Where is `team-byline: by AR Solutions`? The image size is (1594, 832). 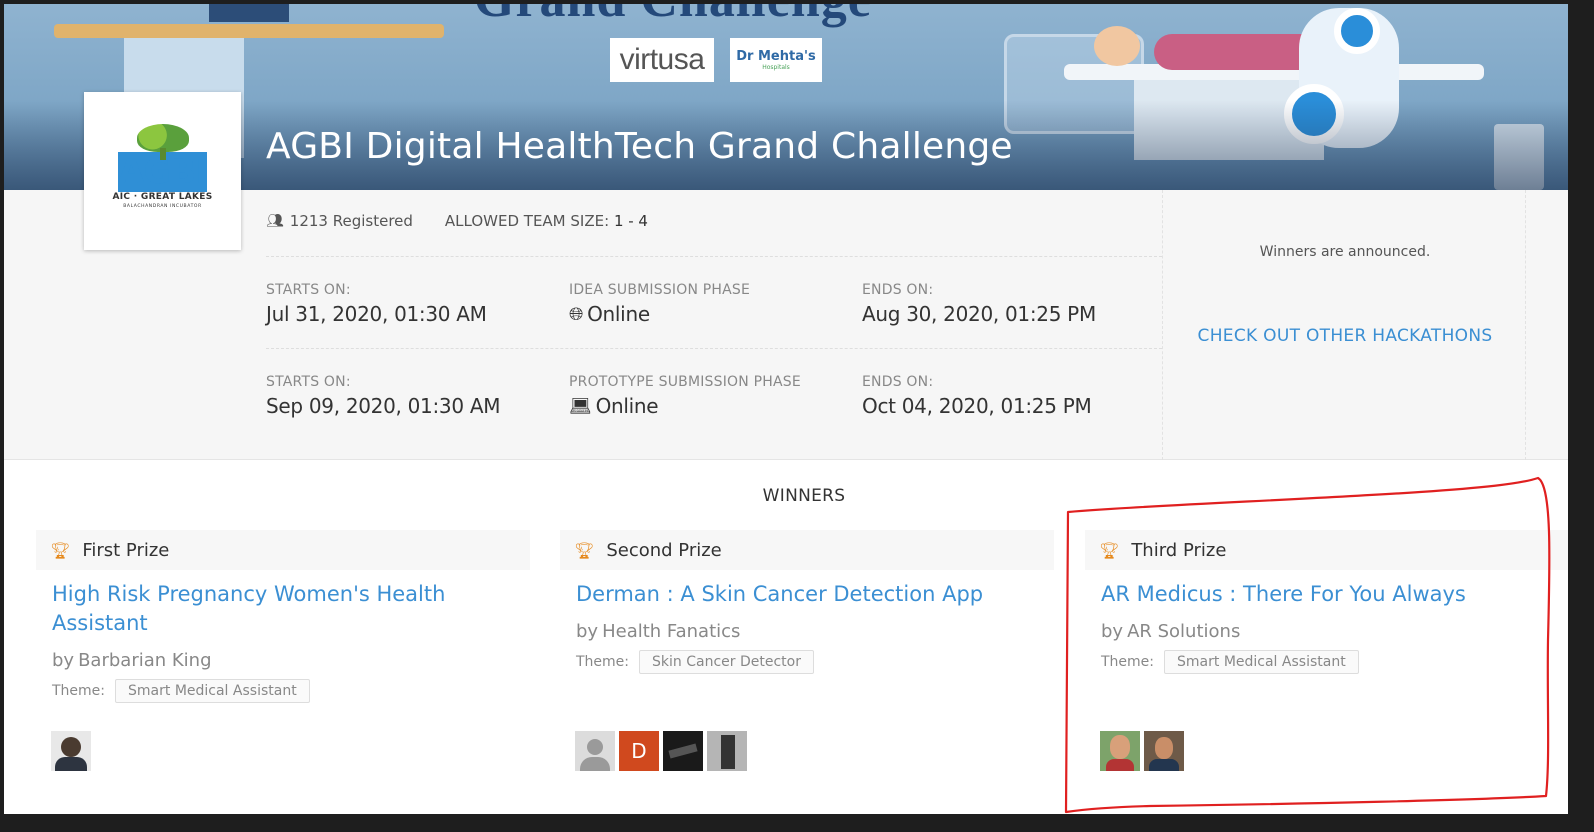
team-byline: by AR Solutions is located at coordinates (1334, 631).